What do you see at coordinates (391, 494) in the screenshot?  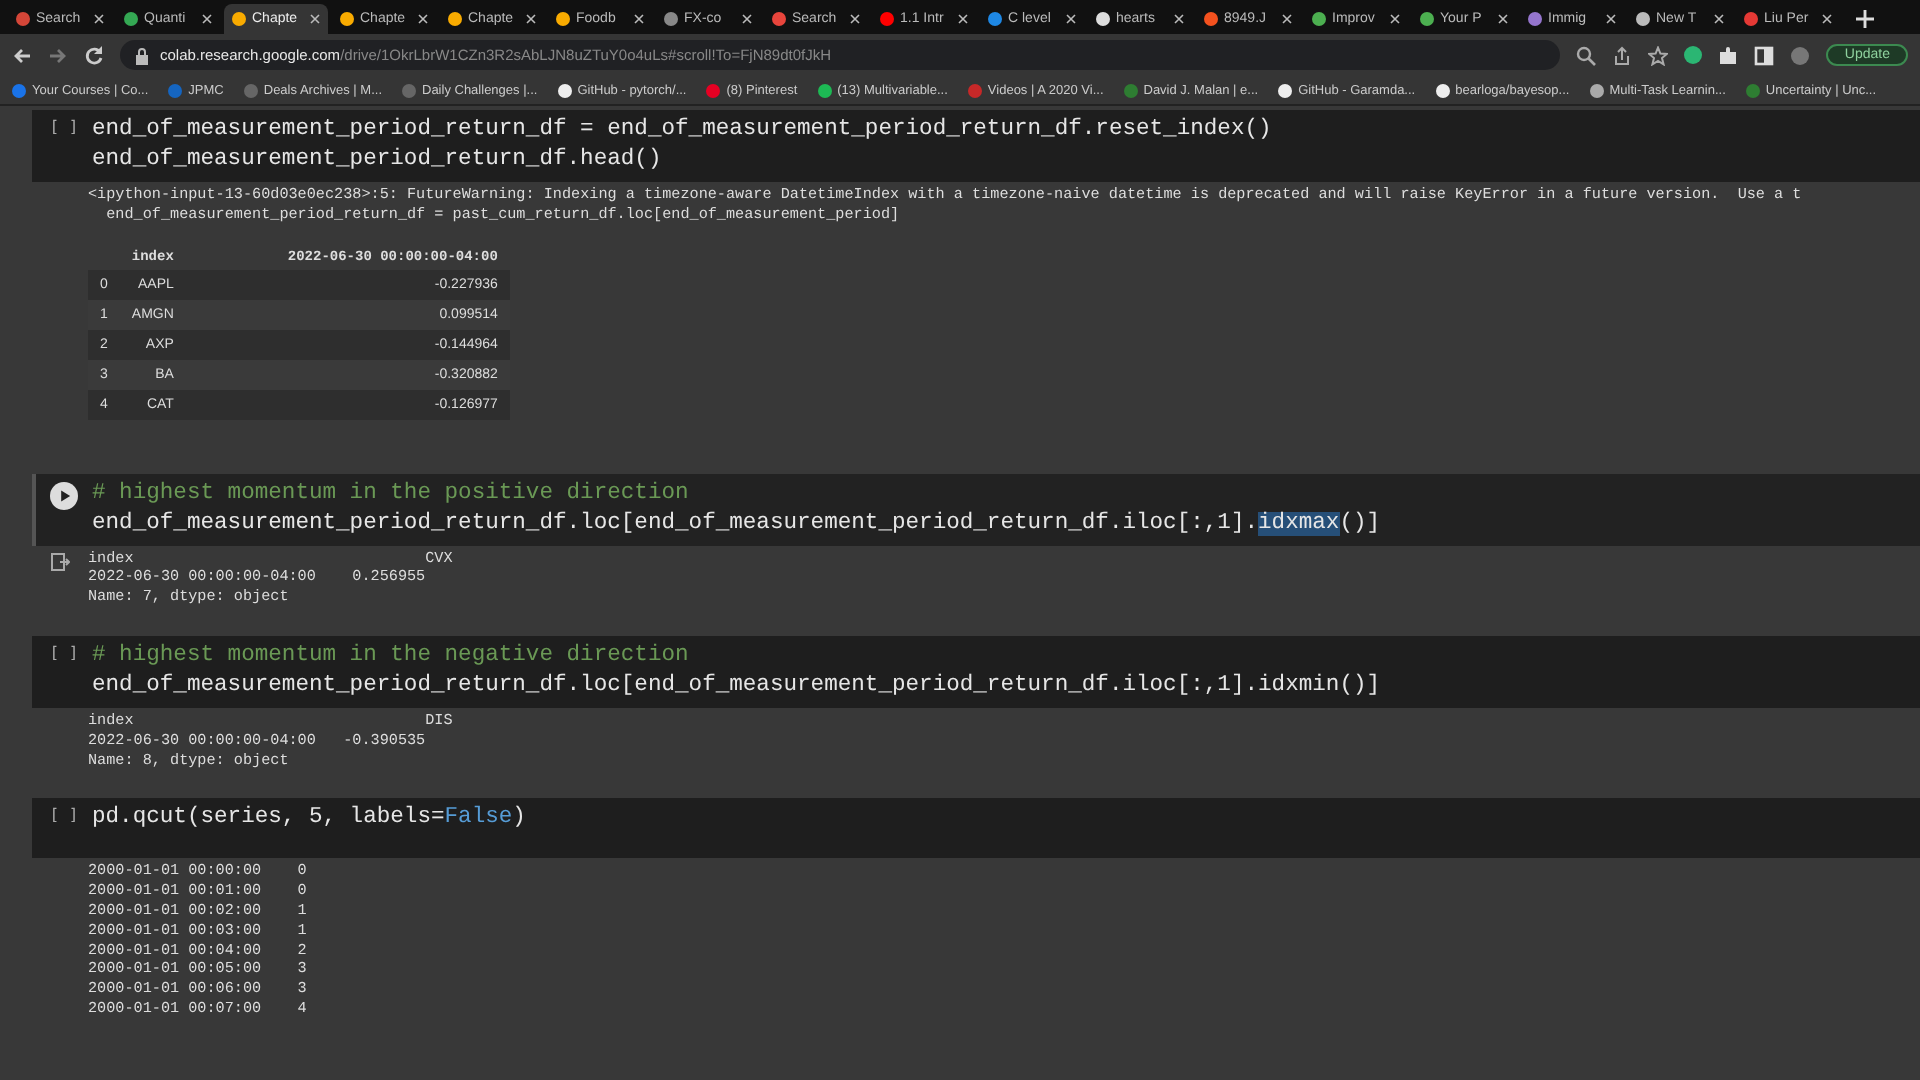 I see `code-line: # highest momentum in the positive direction` at bounding box center [391, 494].